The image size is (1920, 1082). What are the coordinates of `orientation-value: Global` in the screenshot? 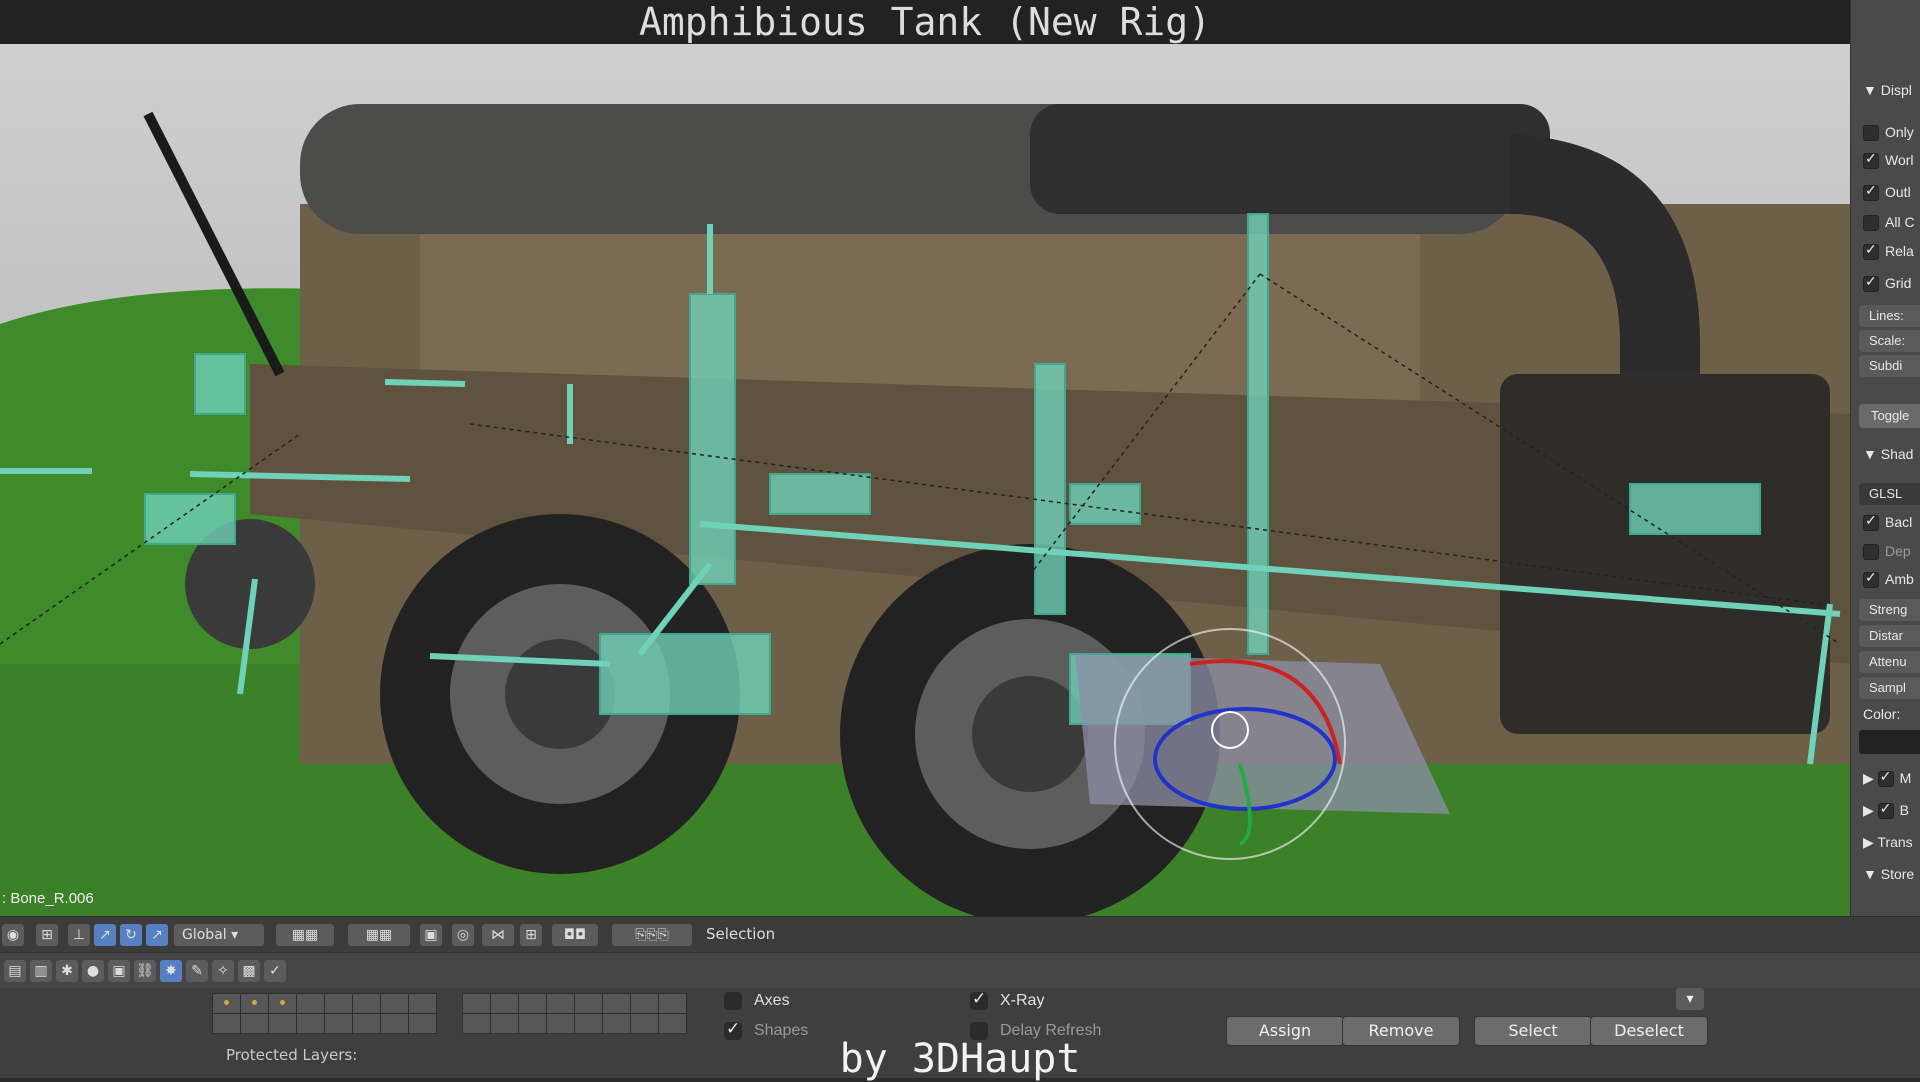 It's located at (204, 935).